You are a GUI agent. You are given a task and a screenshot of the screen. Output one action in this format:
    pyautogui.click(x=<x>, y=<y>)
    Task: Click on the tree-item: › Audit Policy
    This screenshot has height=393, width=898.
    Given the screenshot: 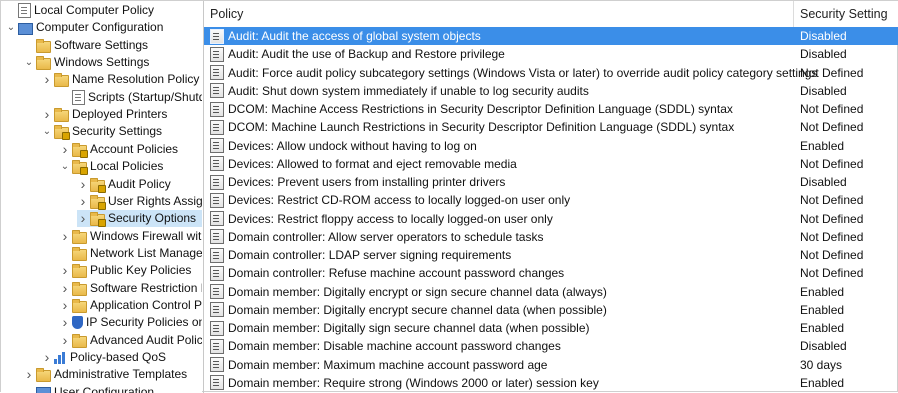 What is the action you would take?
    pyautogui.click(x=124, y=184)
    